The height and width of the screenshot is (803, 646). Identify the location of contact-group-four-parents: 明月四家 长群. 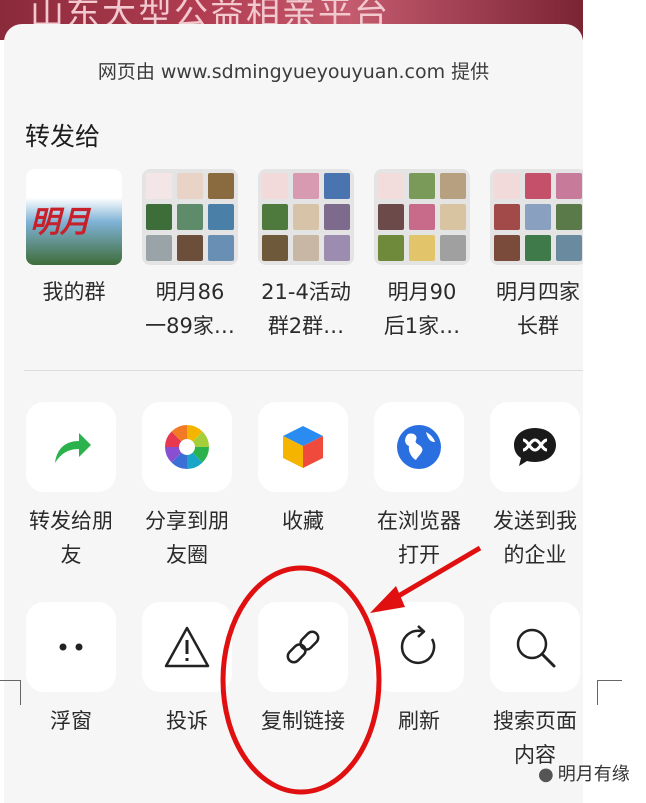
(533, 256).